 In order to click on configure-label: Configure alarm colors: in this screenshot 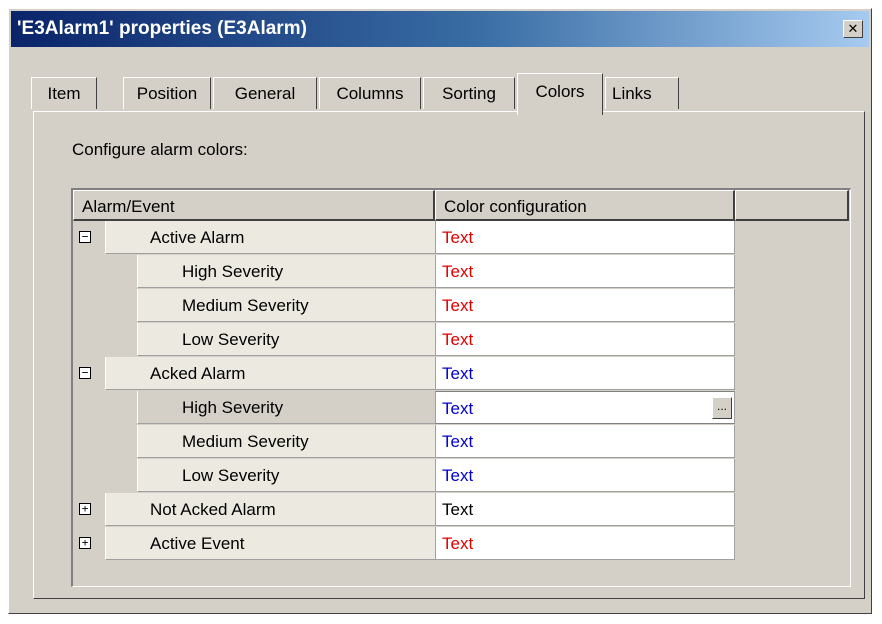, I will do `click(160, 149)`.